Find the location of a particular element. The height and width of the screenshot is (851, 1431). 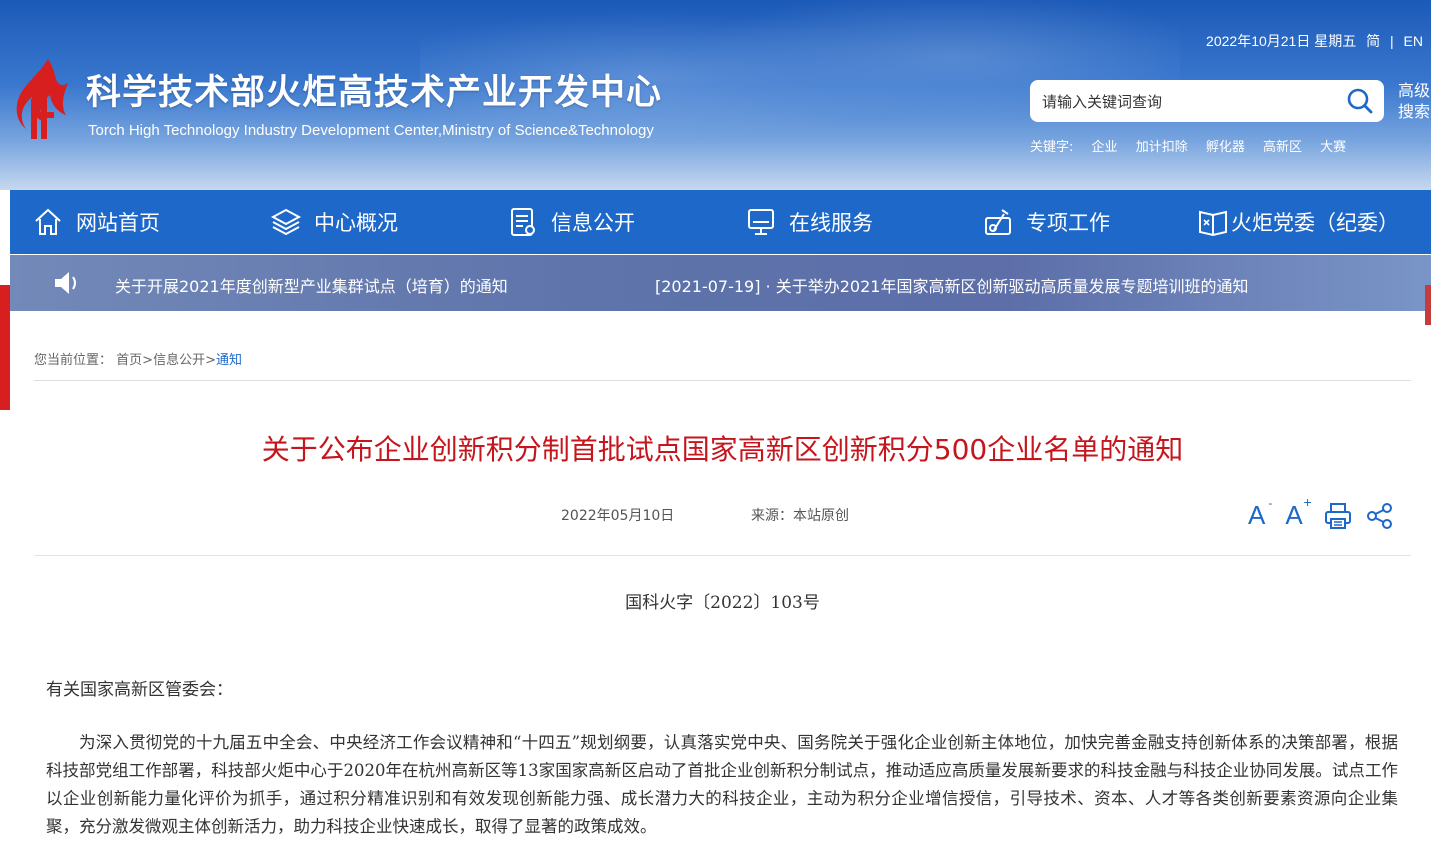

top-utility-bar: 2022年10月21日 星期五 简 | EN is located at coordinates (1311, 41).